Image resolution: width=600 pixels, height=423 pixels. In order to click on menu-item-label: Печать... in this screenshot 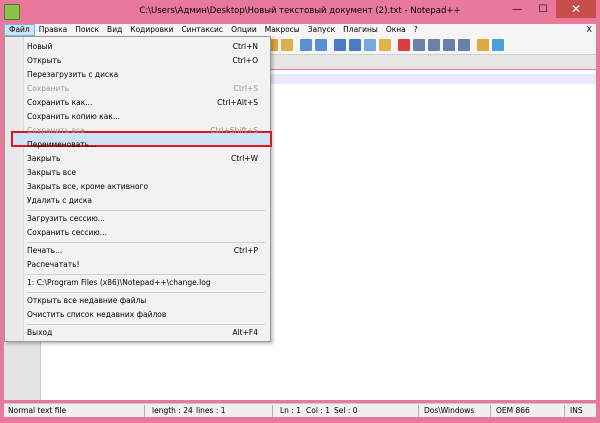, I will do `click(45, 250)`.